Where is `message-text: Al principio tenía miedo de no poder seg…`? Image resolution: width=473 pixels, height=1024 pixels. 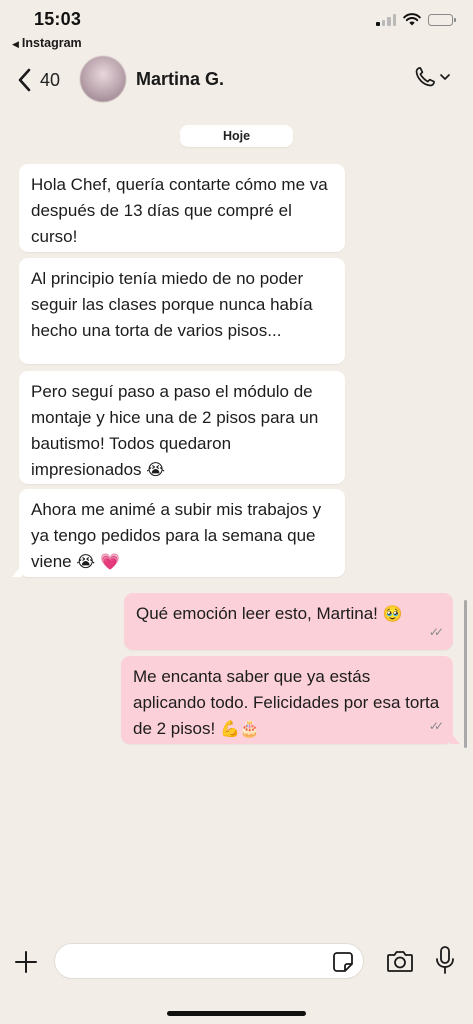 message-text: Al principio tenía miedo de no poder seg… is located at coordinates (172, 304).